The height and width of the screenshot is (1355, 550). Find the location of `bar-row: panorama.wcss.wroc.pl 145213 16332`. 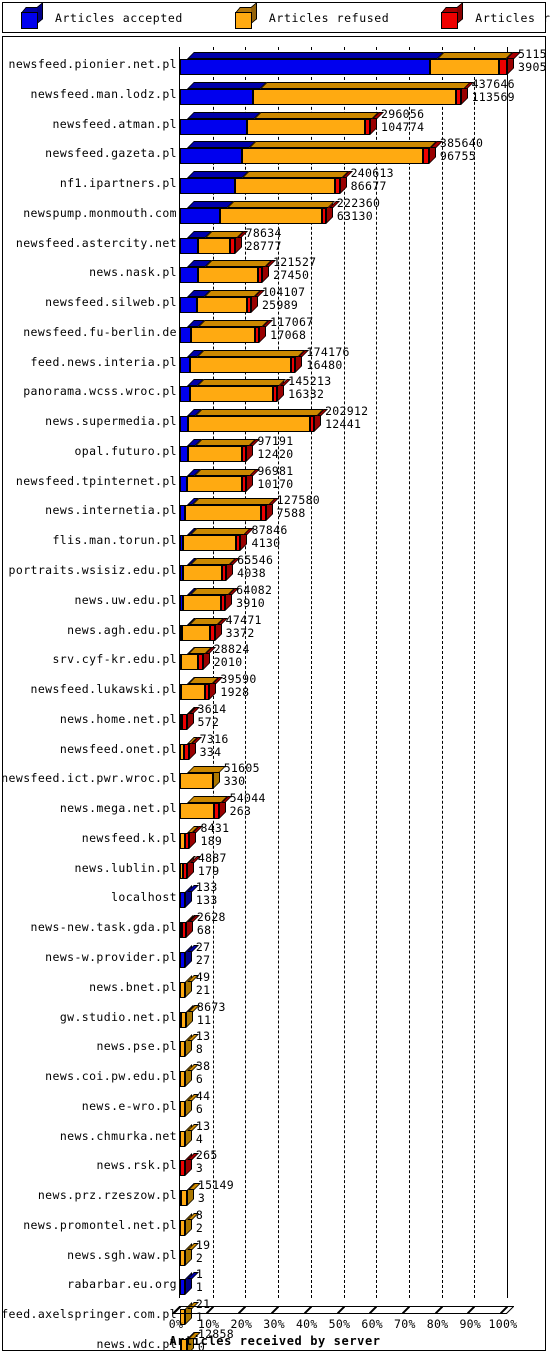

bar-row: panorama.wcss.wroc.pl 145213 16332 is located at coordinates (274, 389).